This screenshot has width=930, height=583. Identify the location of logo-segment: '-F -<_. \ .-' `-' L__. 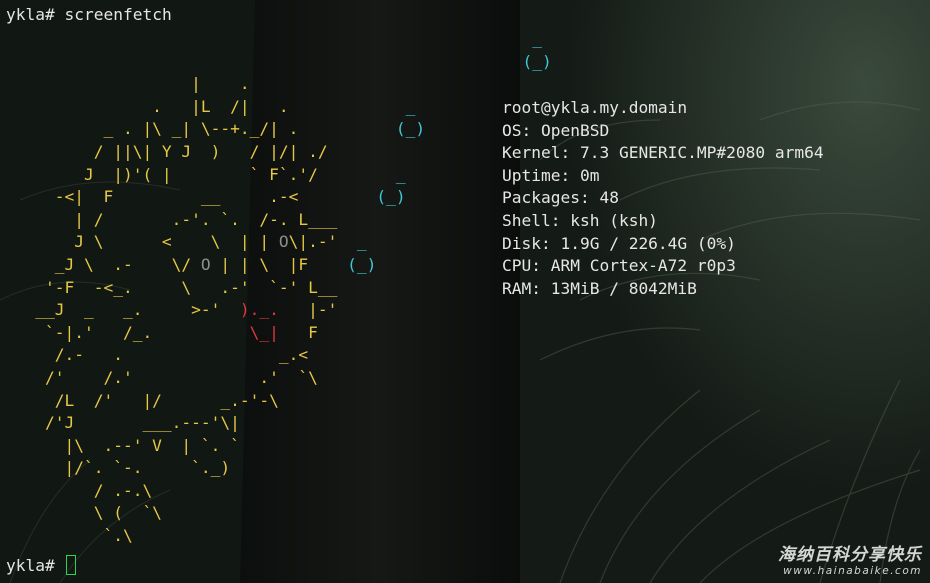
(172, 287).